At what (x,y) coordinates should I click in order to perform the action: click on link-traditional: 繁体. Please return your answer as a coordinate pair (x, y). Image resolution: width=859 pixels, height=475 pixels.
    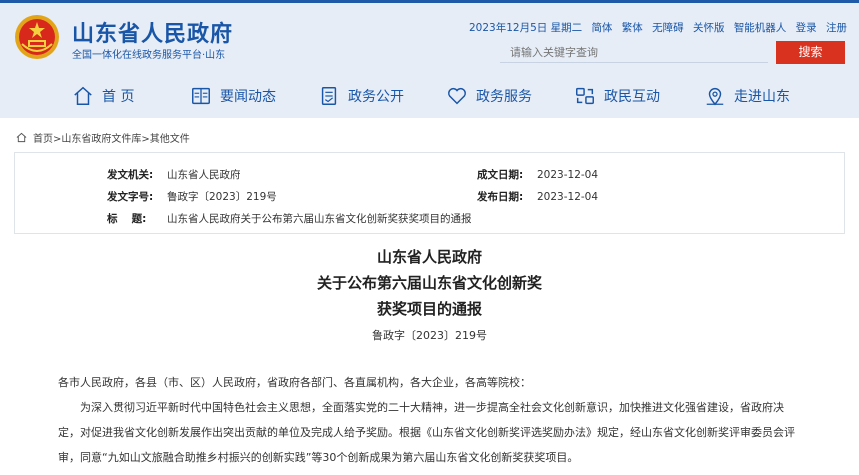
    Looking at the image, I should click on (632, 28).